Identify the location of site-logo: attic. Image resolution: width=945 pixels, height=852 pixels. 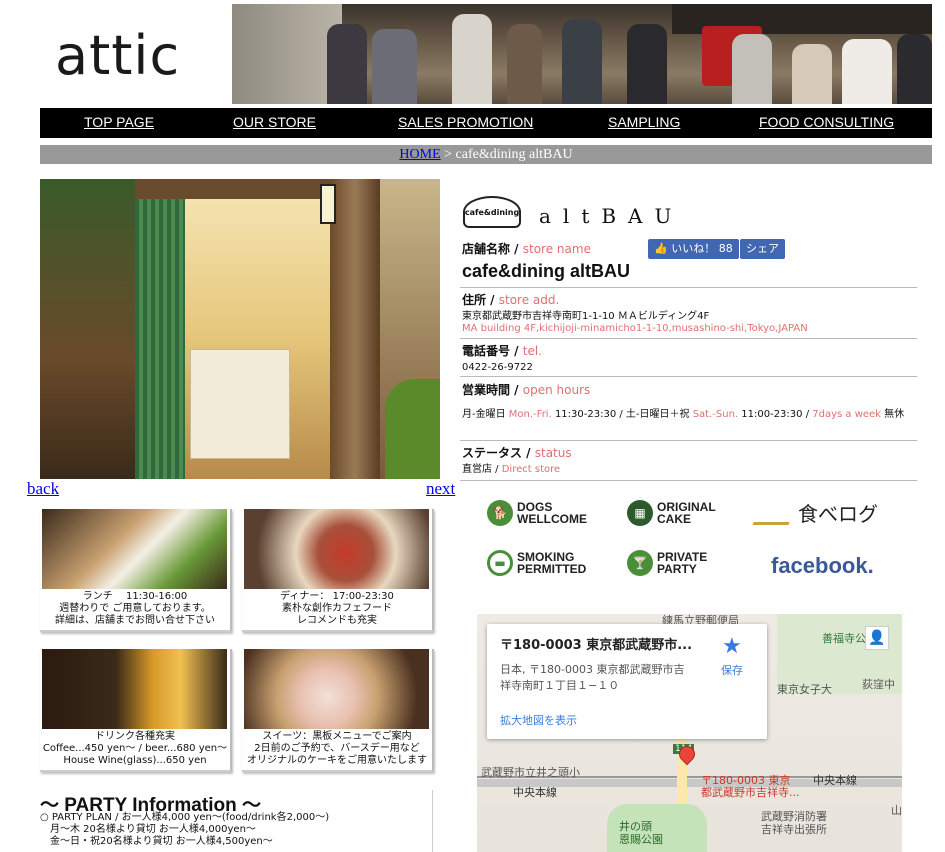
(117, 55).